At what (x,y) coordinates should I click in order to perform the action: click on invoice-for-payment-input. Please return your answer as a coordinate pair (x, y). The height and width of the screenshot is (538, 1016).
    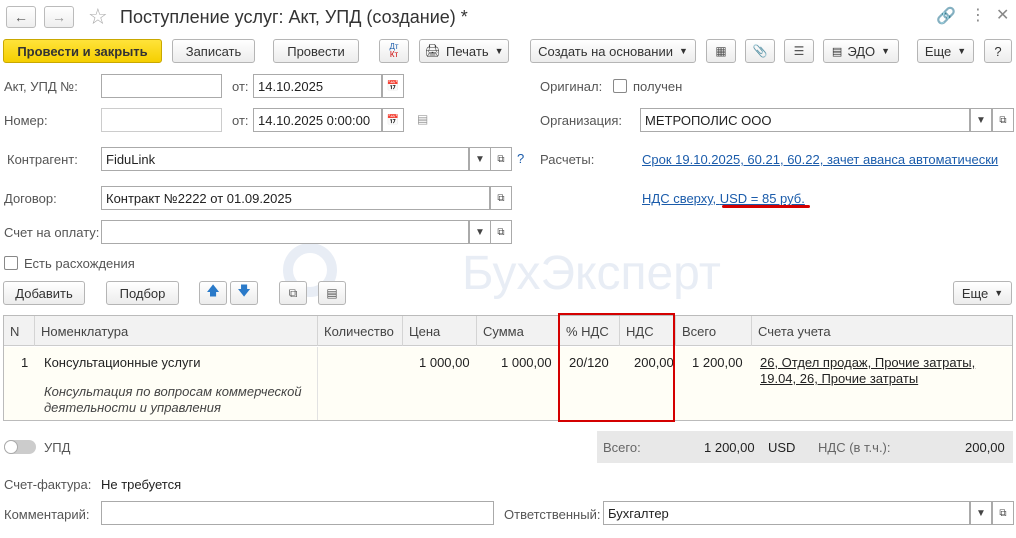
    Looking at the image, I should click on (285, 232).